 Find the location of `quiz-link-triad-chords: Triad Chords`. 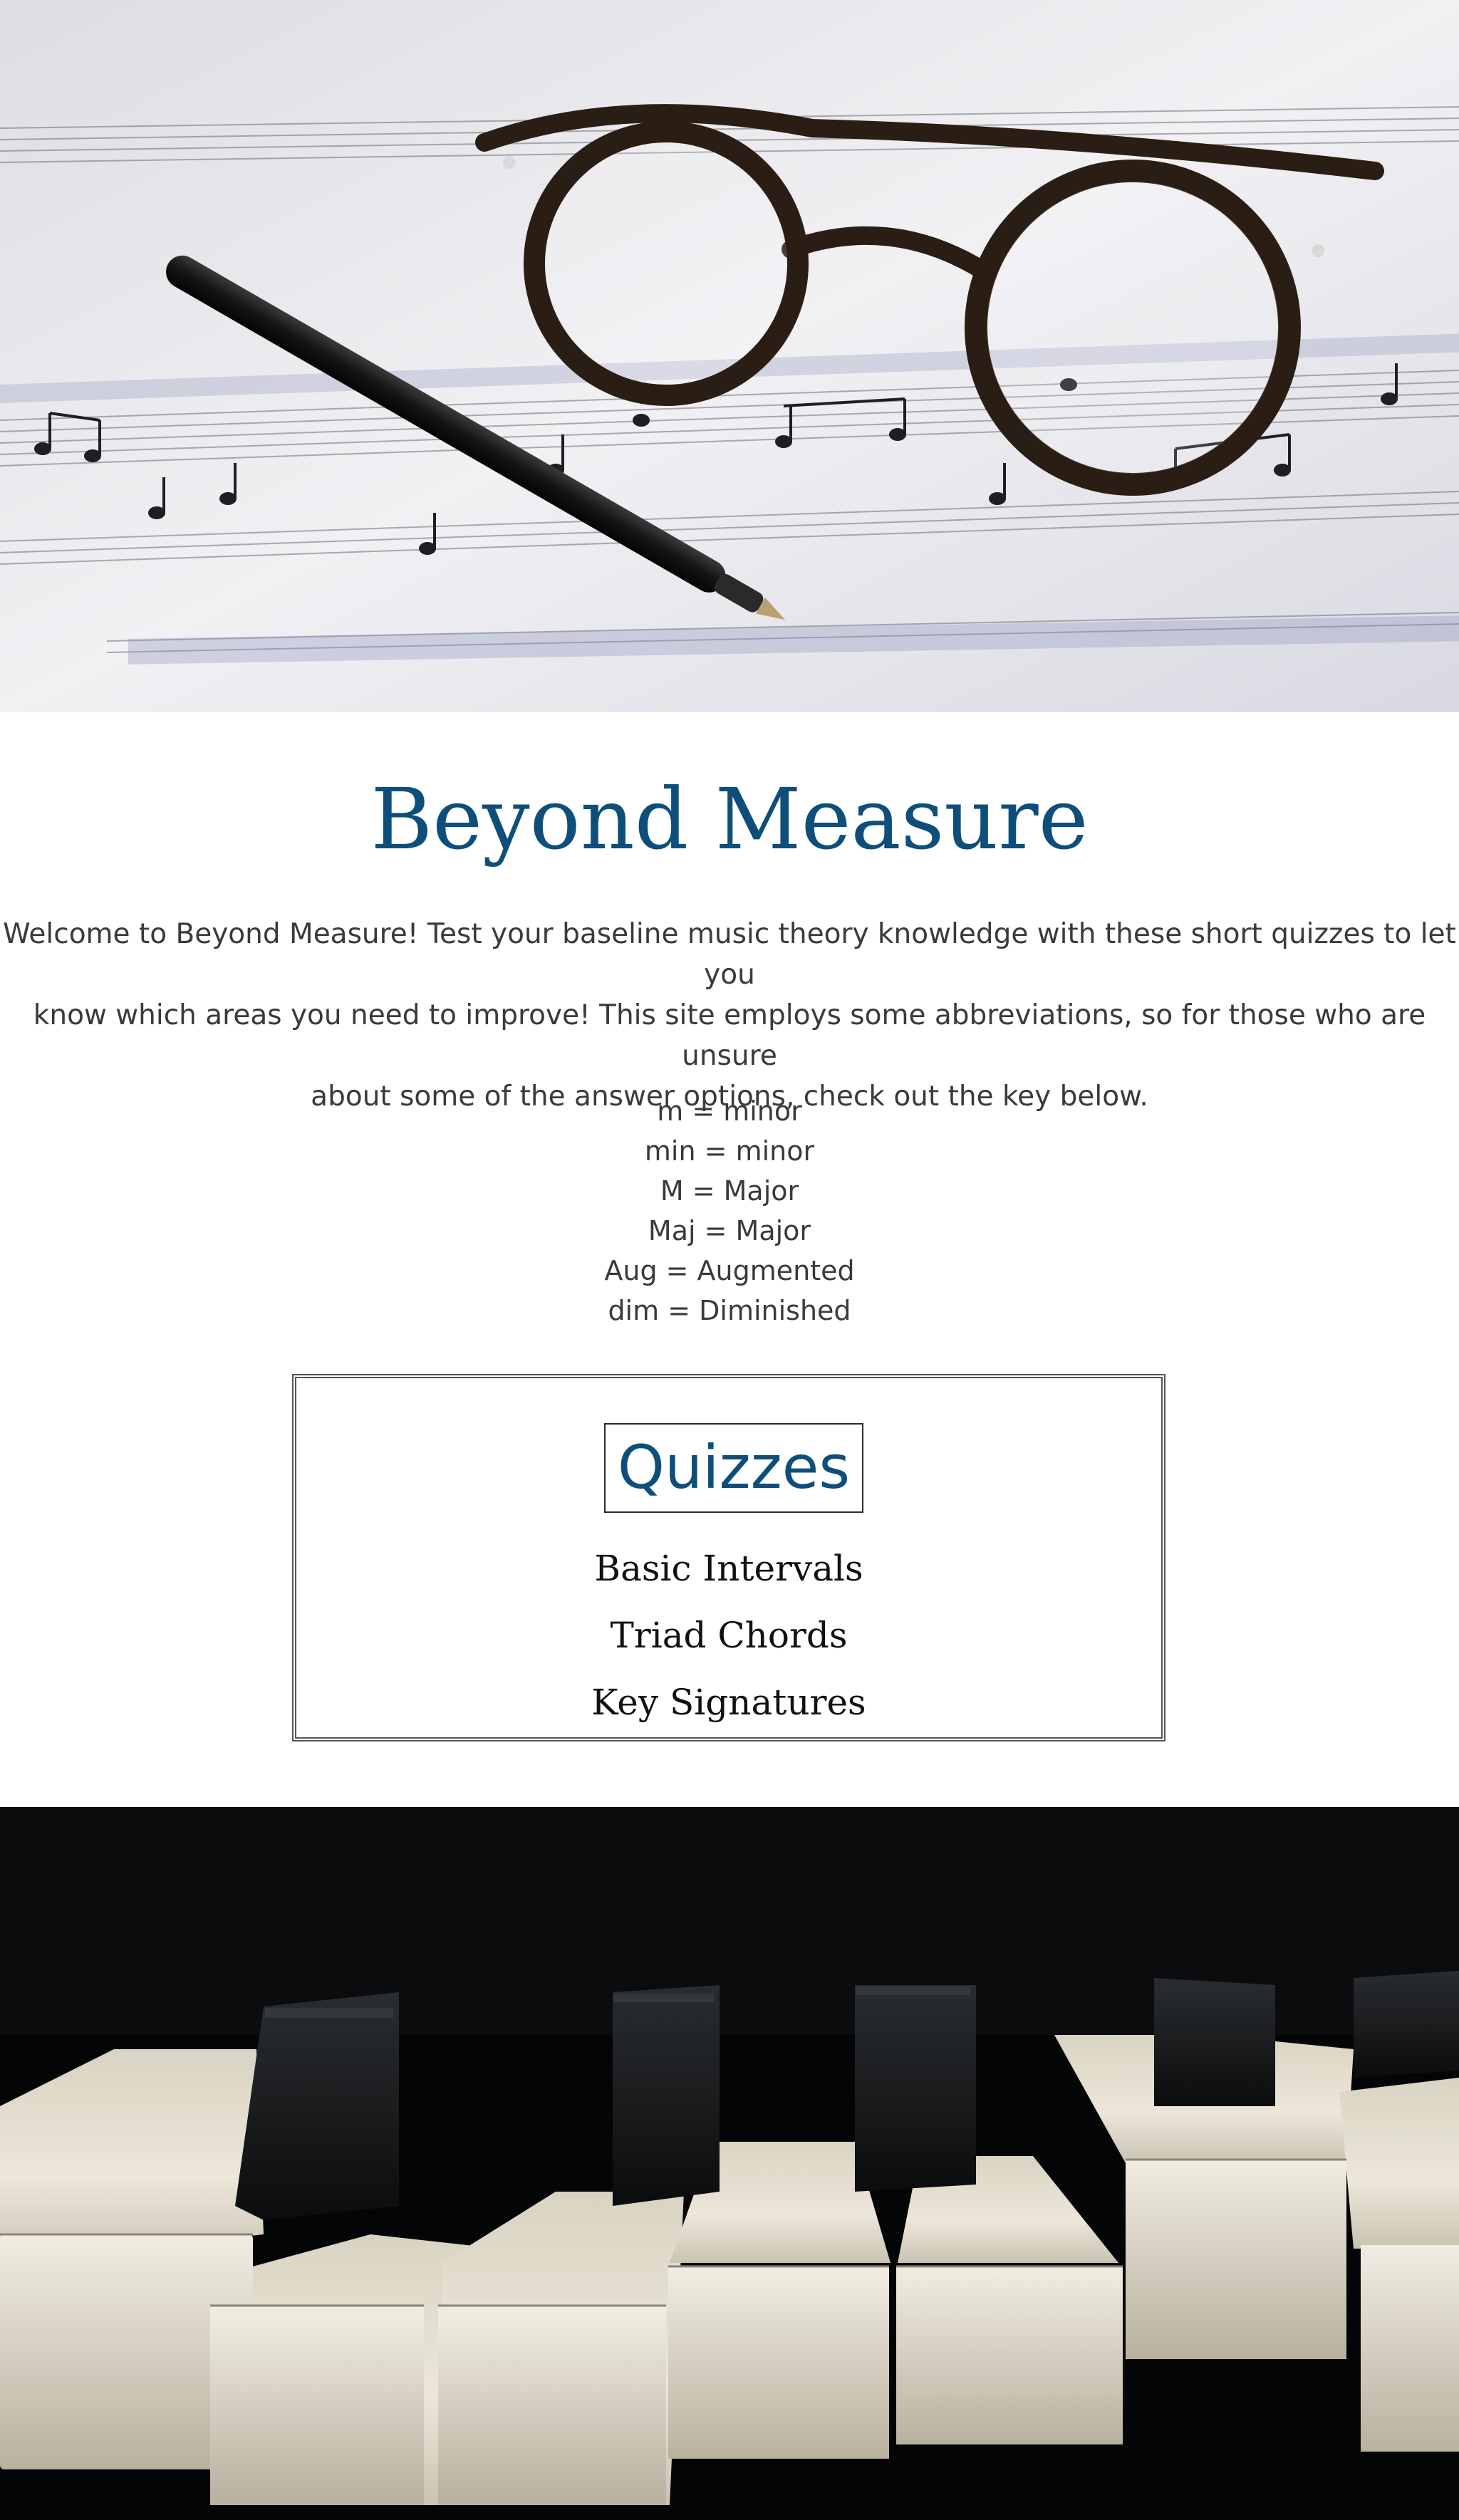

quiz-link-triad-chords: Triad Chords is located at coordinates (728, 1635).